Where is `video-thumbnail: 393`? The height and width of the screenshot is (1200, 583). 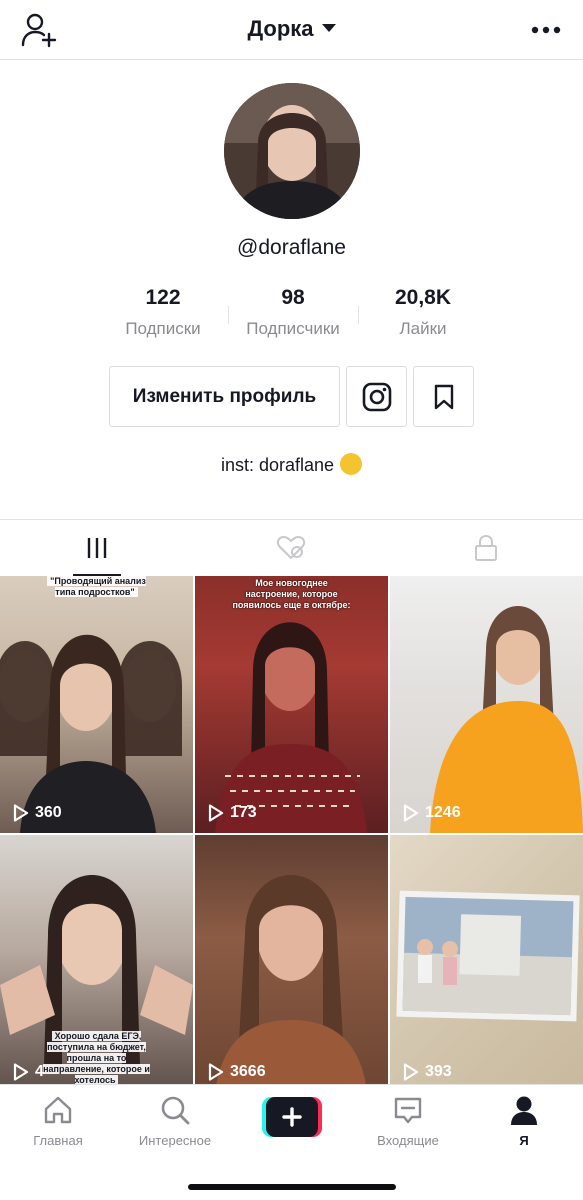
video-thumbnail: 393 is located at coordinates (486, 963).